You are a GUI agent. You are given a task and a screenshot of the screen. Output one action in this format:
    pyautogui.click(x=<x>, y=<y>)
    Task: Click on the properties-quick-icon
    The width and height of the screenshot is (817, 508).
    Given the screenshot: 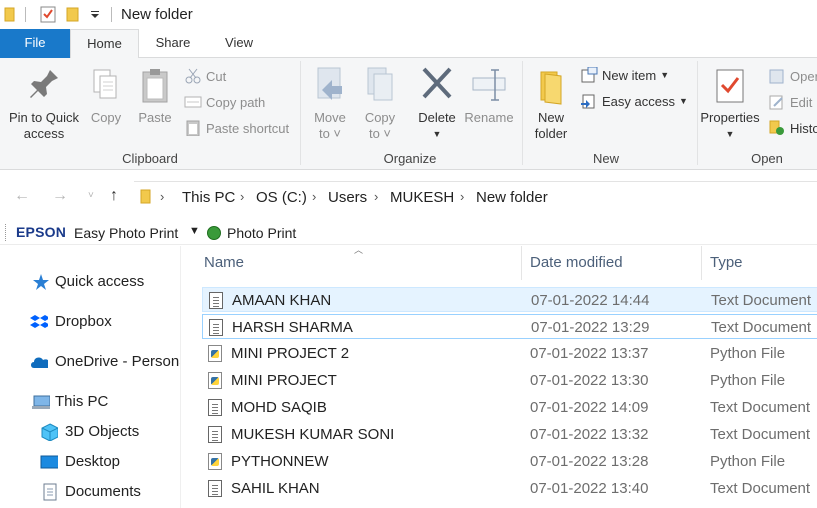 What is the action you would take?
    pyautogui.click(x=48, y=14)
    